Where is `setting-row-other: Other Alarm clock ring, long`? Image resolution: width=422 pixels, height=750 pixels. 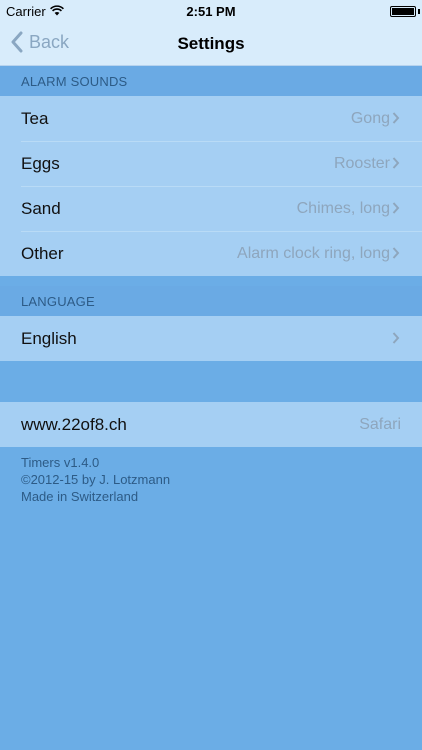 setting-row-other: Other Alarm clock ring, long is located at coordinates (211, 253).